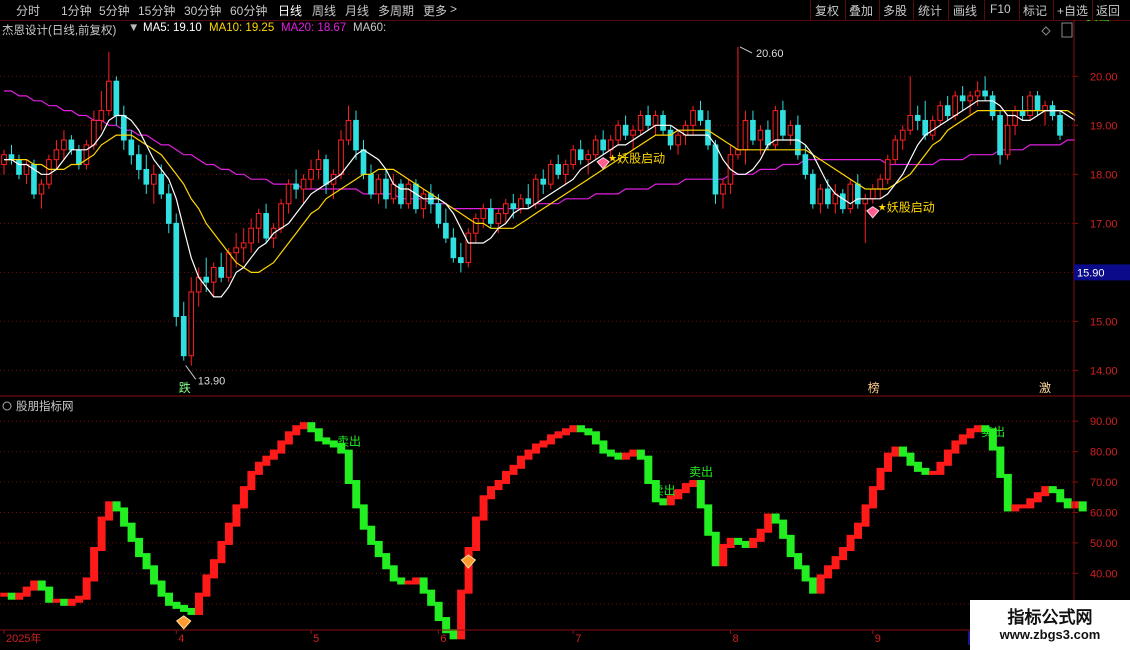 Image resolution: width=1130 pixels, height=650 pixels. Describe the element at coordinates (1108, 10) in the screenshot. I see `back-button: 返回` at that location.